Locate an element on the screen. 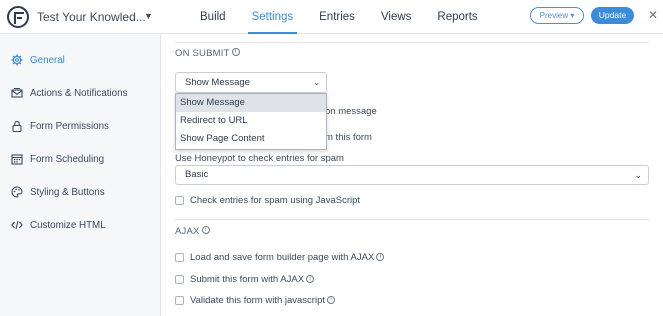  sidebar-item-label: Styling & Buttons is located at coordinates (67, 192).